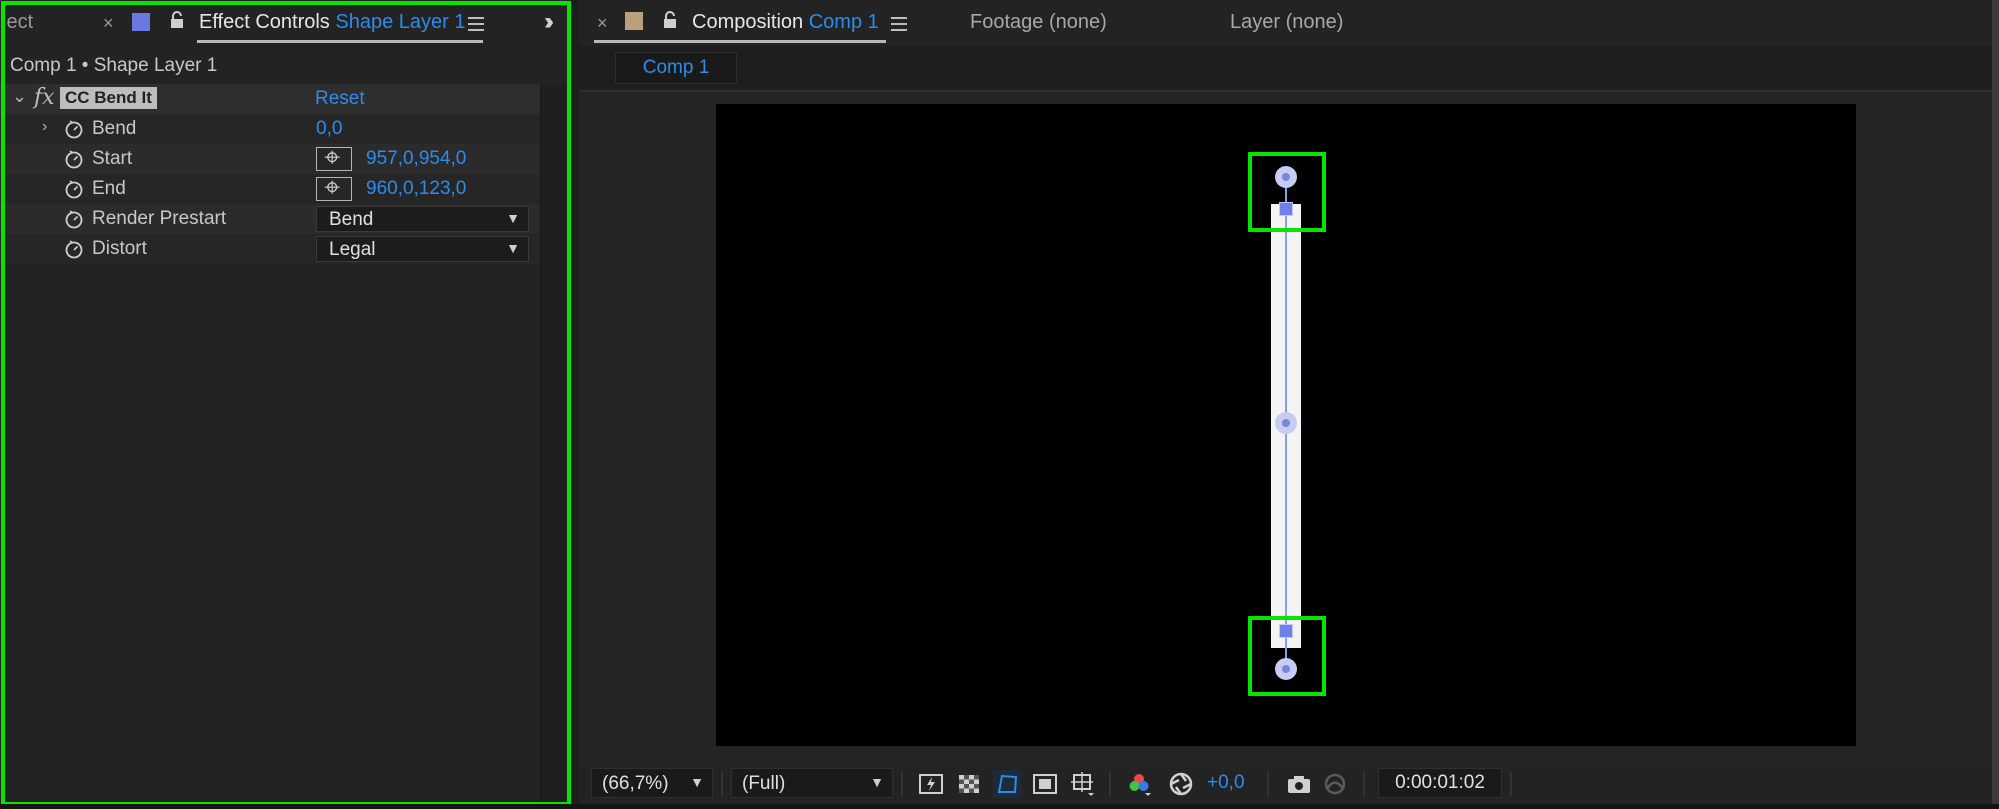 The width and height of the screenshot is (1999, 809). I want to click on center-anchor-handle, so click(1286, 423).